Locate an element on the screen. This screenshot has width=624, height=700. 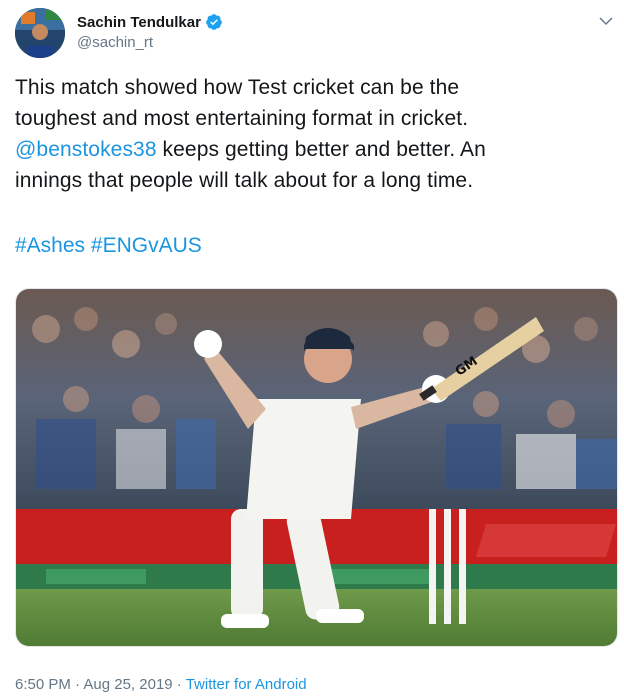
tweet-date: Aug 25, 2019 is located at coordinates (127, 684).